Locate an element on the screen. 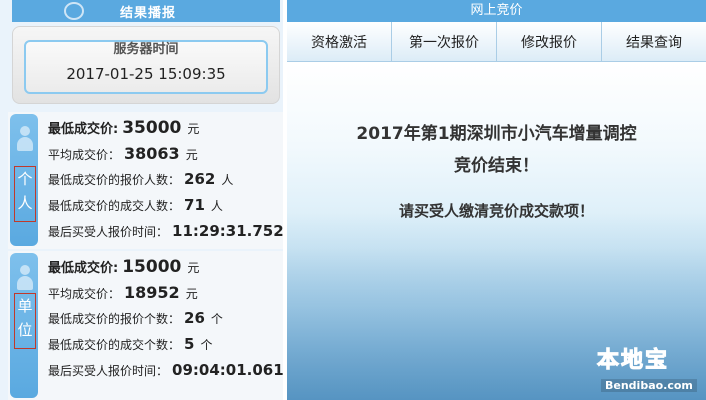 This screenshot has width=706, height=400. auction-ended-line2: 竞价结束！ is located at coordinates (496, 166).